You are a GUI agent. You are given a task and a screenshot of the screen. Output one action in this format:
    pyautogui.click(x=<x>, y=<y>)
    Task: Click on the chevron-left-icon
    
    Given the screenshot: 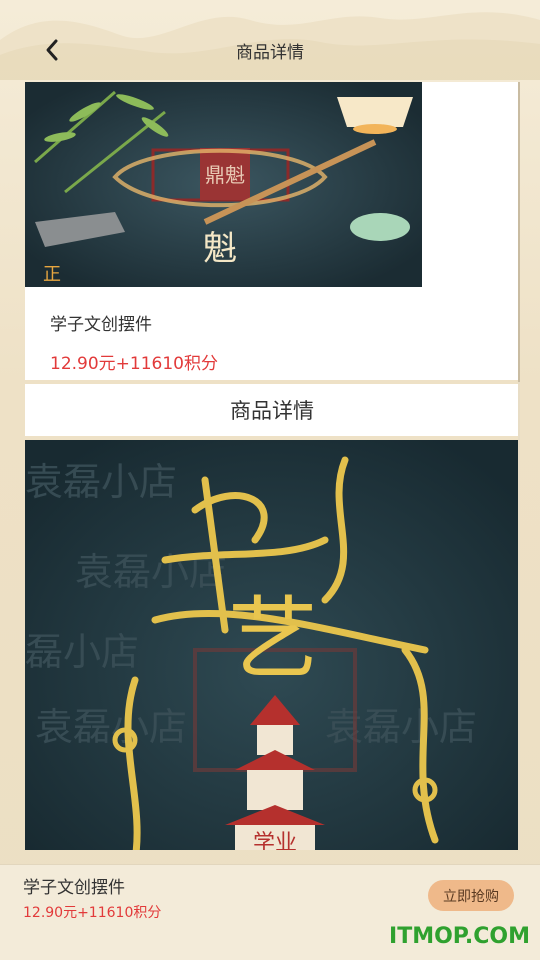 What is the action you would take?
    pyautogui.click(x=52, y=50)
    